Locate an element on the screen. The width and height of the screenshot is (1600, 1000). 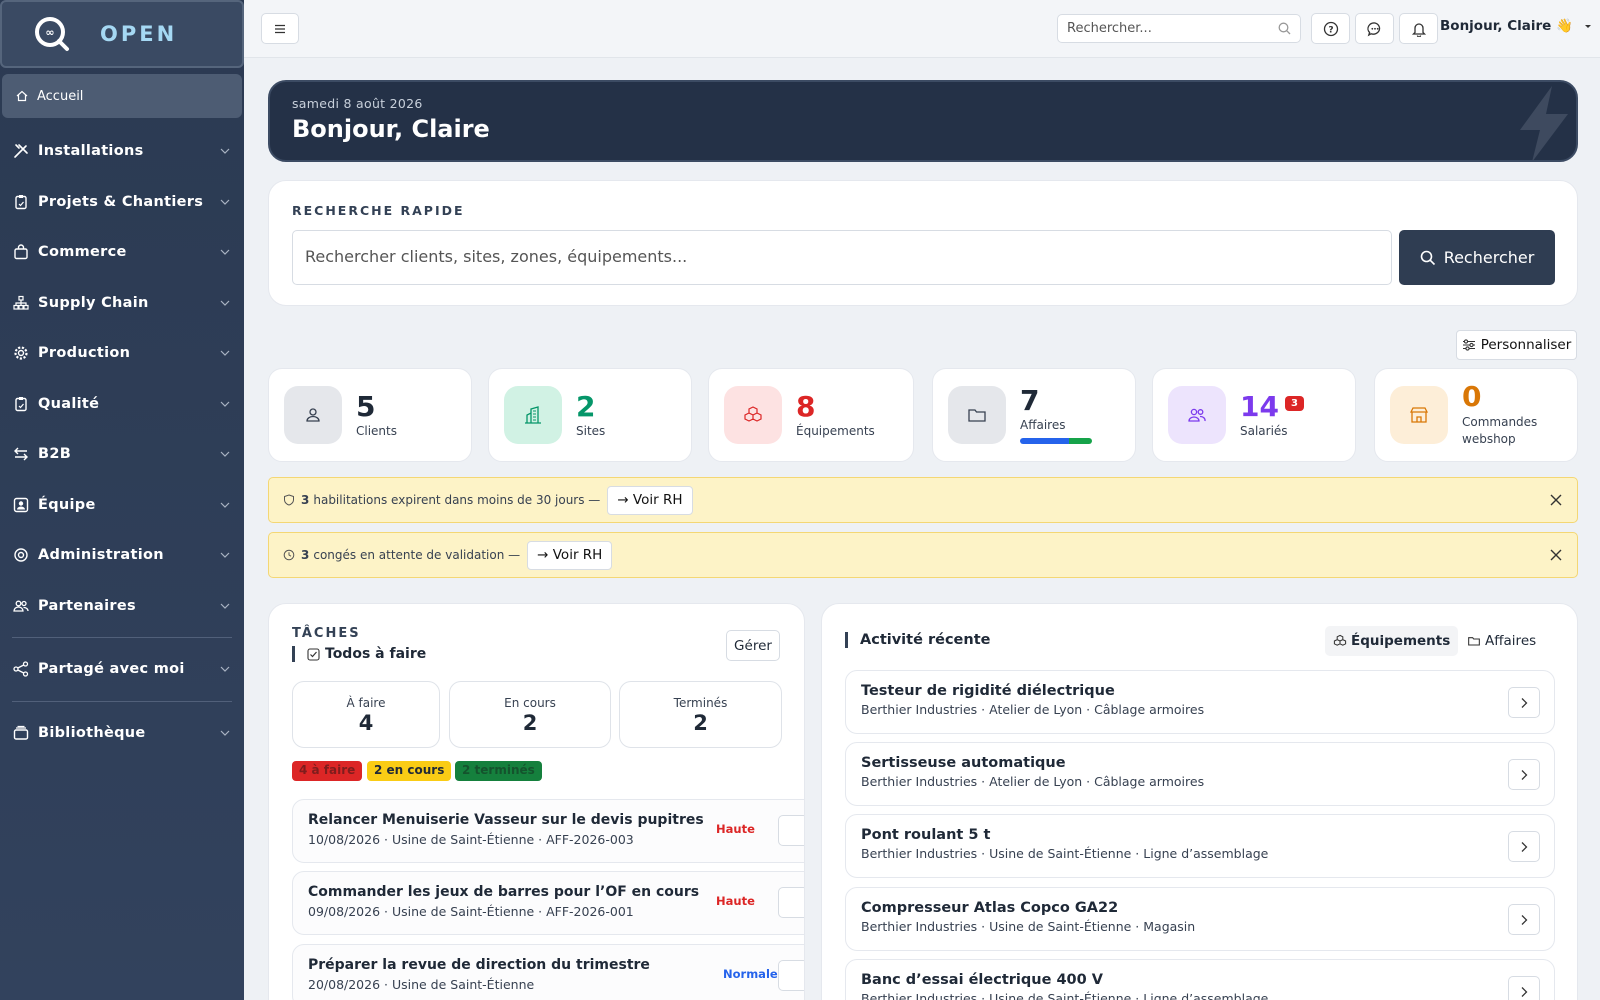
sidebar-item-accueil: Accueil is located at coordinates (122, 96).